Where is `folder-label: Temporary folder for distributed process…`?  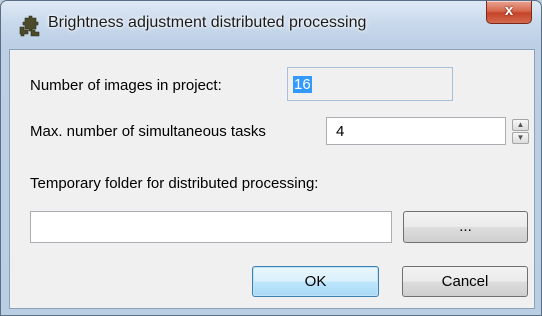
folder-label: Temporary folder for distributed process… is located at coordinates (174, 183).